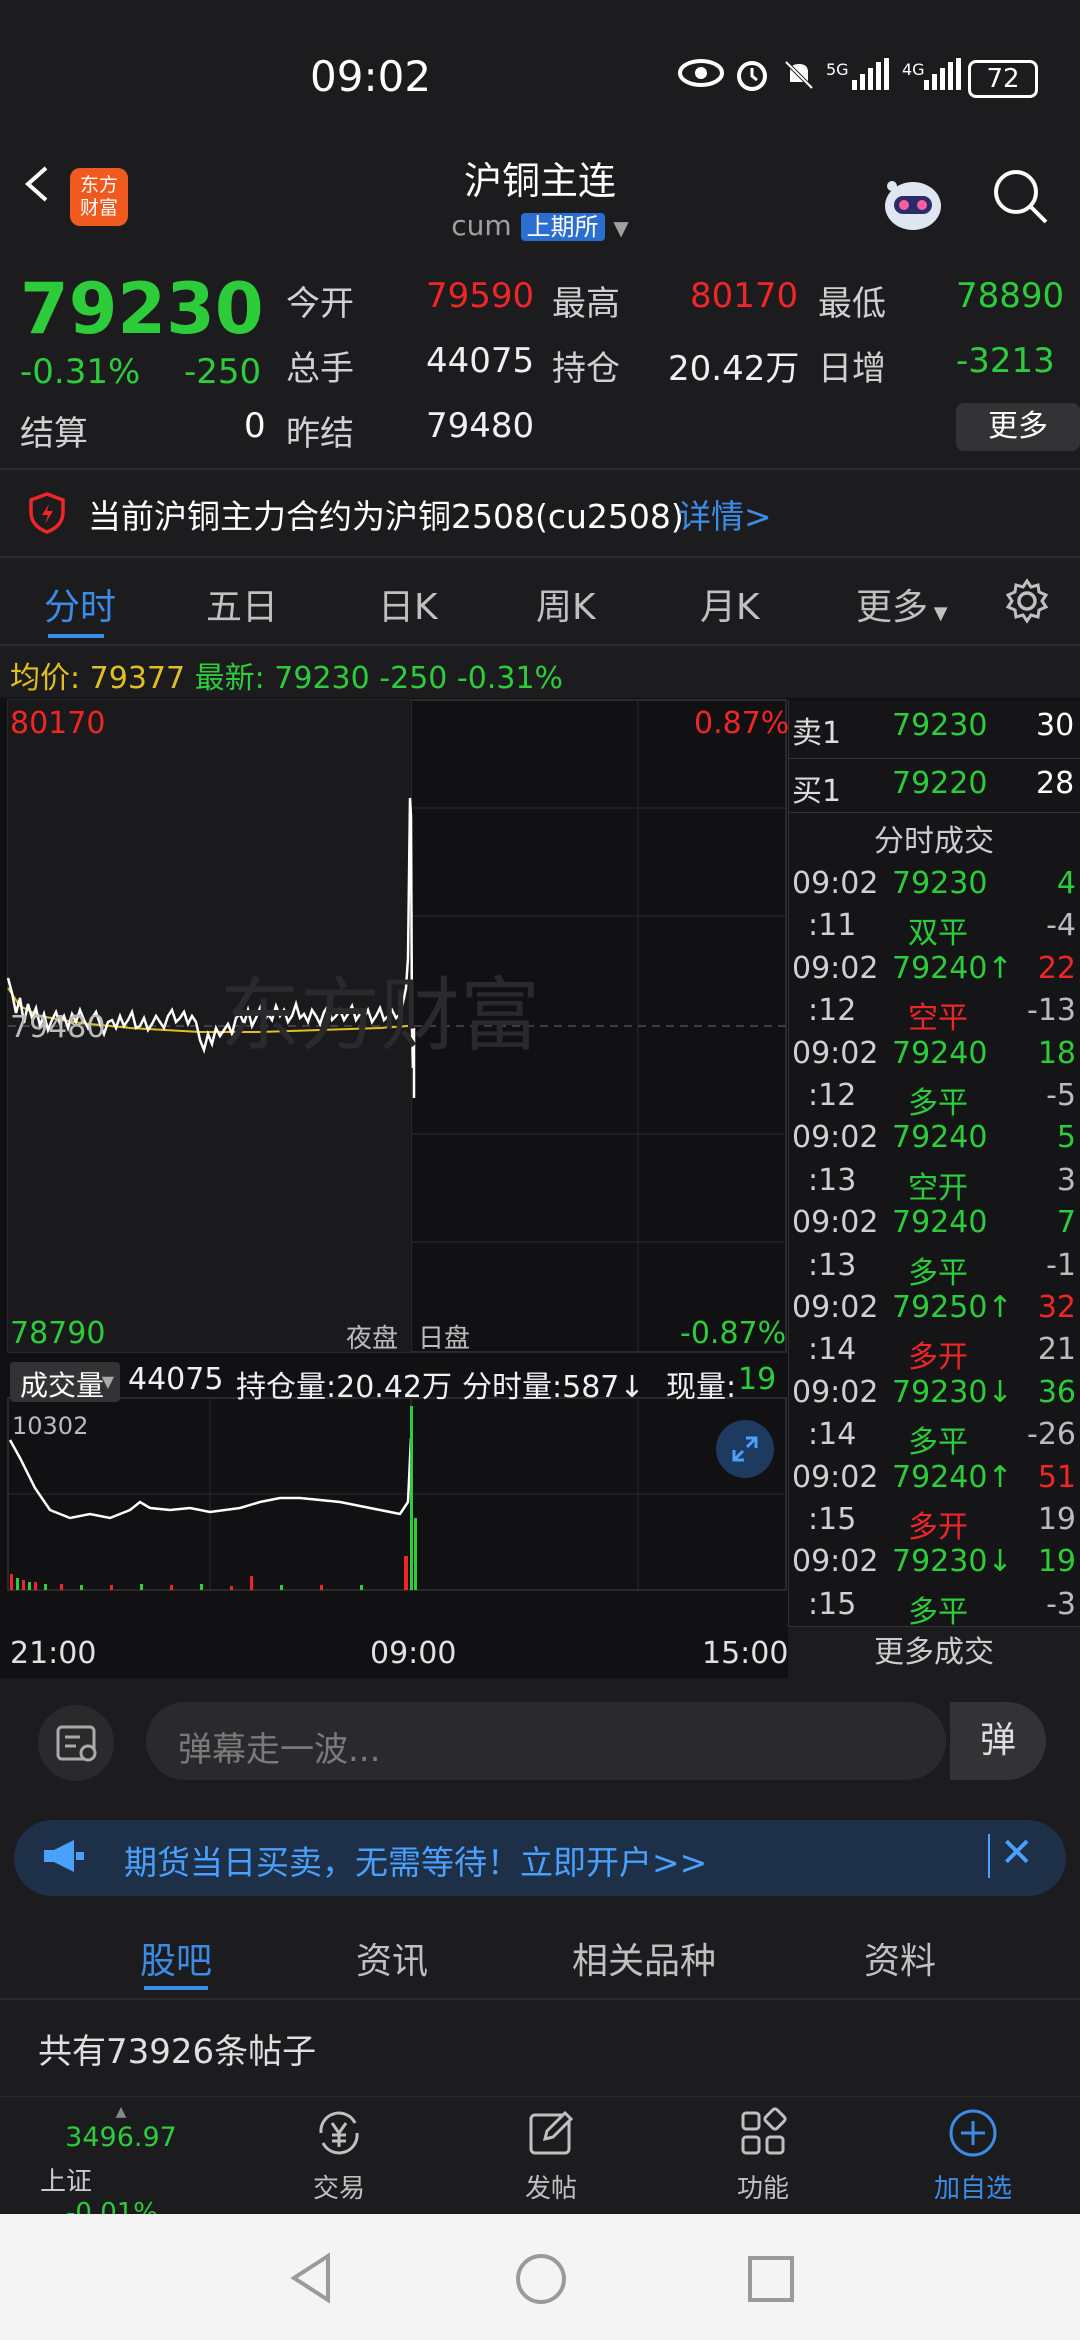 The width and height of the screenshot is (1080, 2340). Describe the element at coordinates (76, 1743) in the screenshot. I see `danmu-settings-icon` at that location.